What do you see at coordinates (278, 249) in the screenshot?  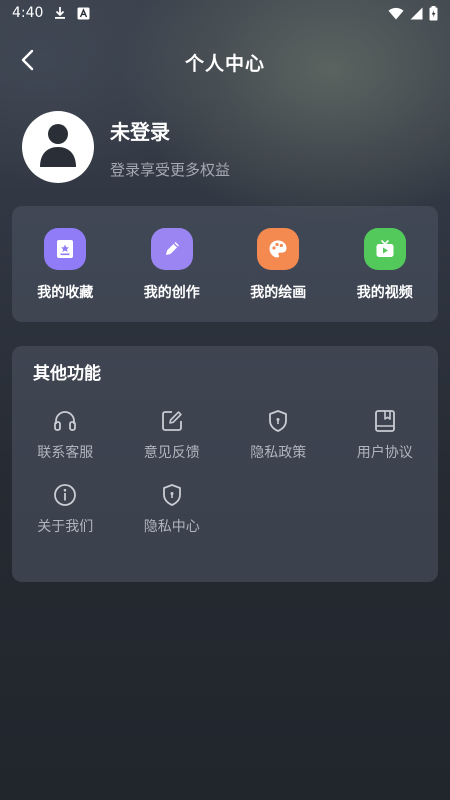 I see `palette-icon` at bounding box center [278, 249].